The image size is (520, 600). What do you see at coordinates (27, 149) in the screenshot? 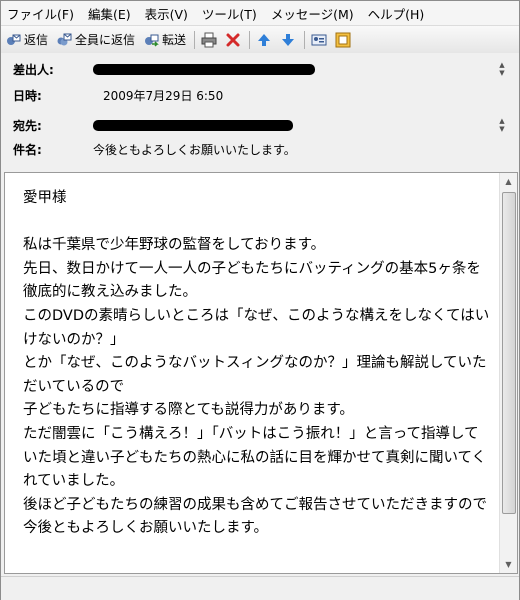
I see `subject-label: 件名:` at bounding box center [27, 149].